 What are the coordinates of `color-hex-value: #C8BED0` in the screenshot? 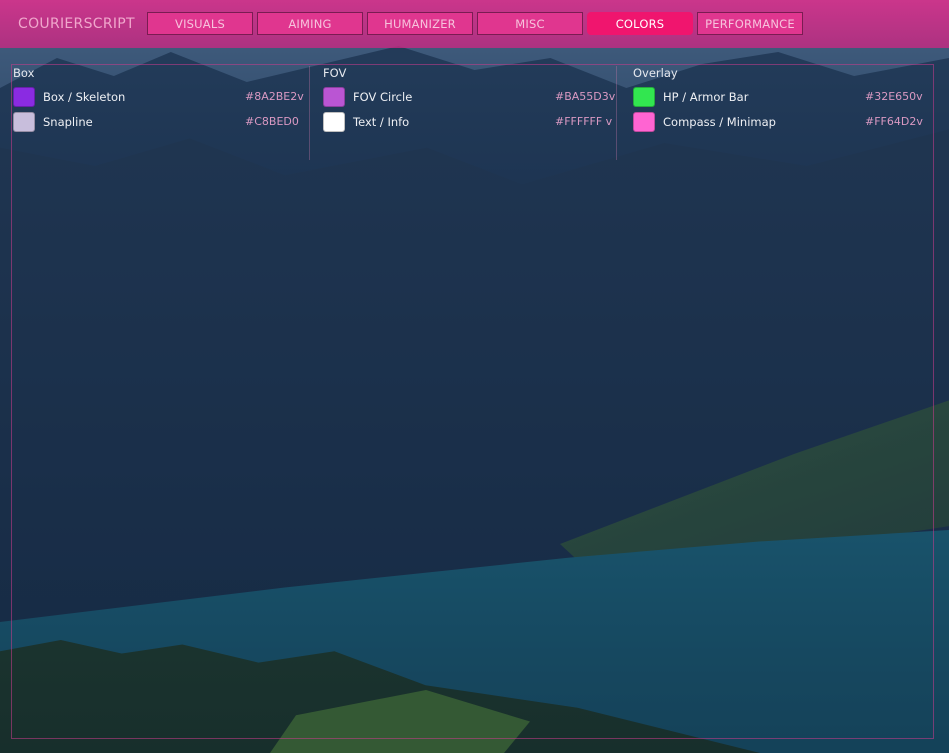 It's located at (277, 121).